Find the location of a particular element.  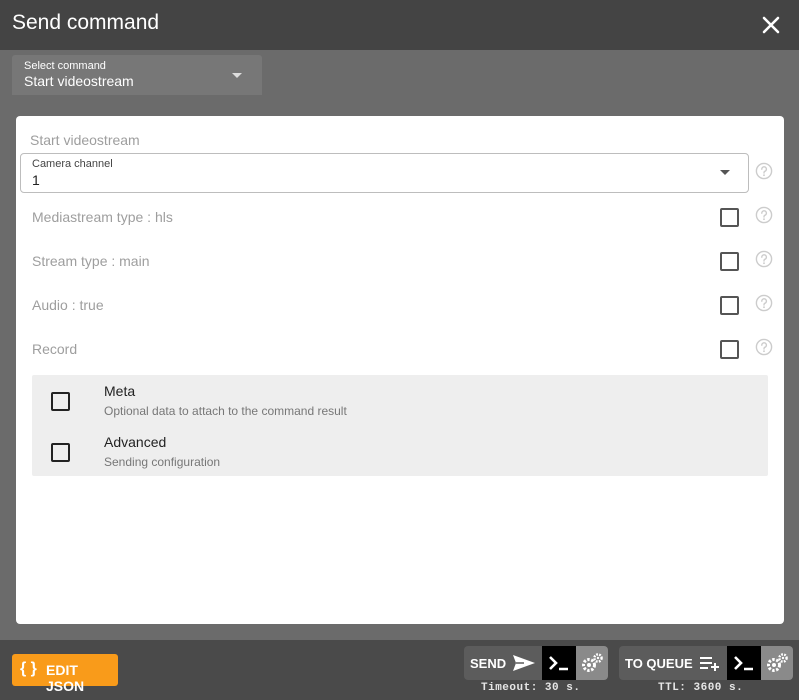

record-label: Record is located at coordinates (55, 349).